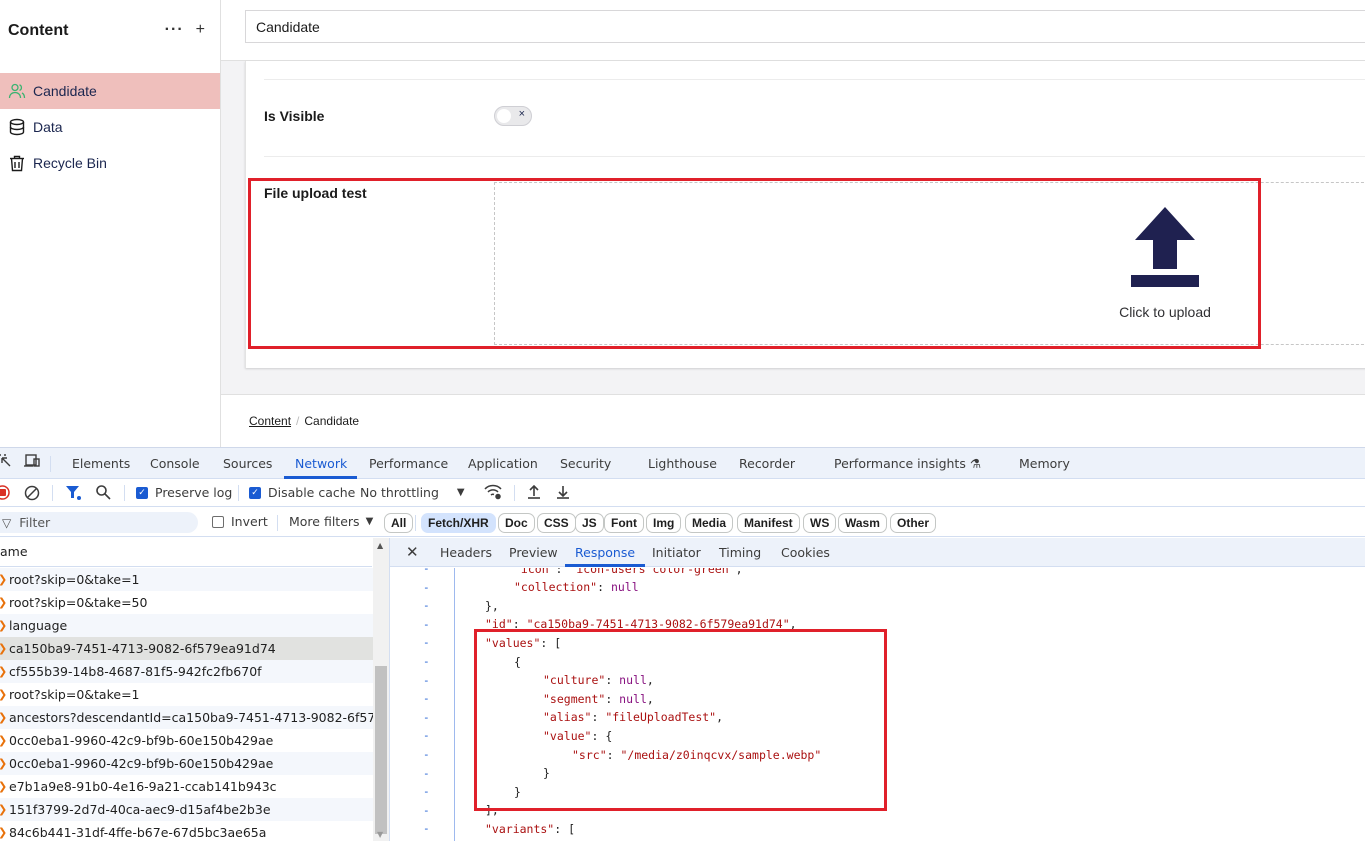 The image size is (1365, 844). What do you see at coordinates (186, 786) in the screenshot?
I see `request-row: ❯e7b1a9e8-91b0-4e16-9a21-ccab141b943c` at bounding box center [186, 786].